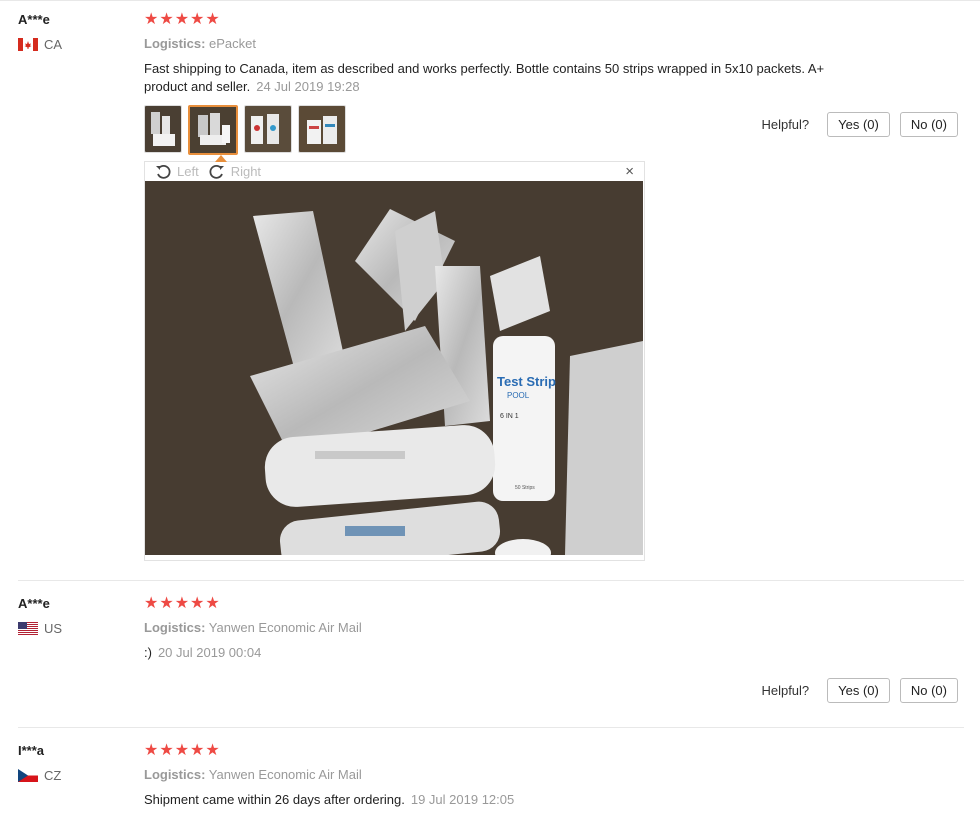 The height and width of the screenshot is (813, 980). What do you see at coordinates (40, 628) in the screenshot?
I see `reviewer-country: US` at bounding box center [40, 628].